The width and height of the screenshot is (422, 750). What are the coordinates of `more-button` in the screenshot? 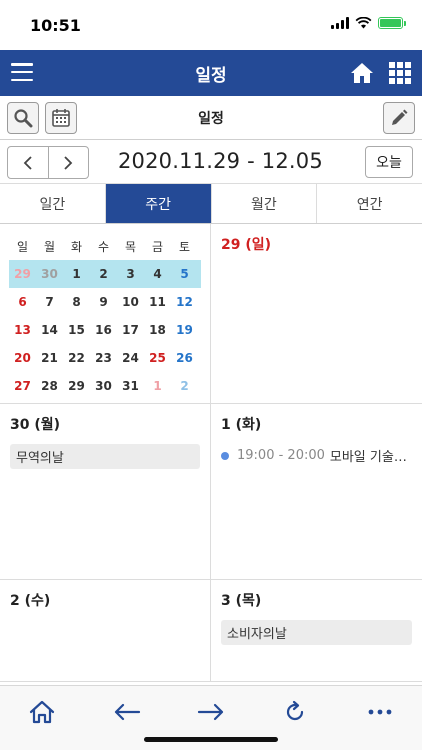 It's located at (380, 712).